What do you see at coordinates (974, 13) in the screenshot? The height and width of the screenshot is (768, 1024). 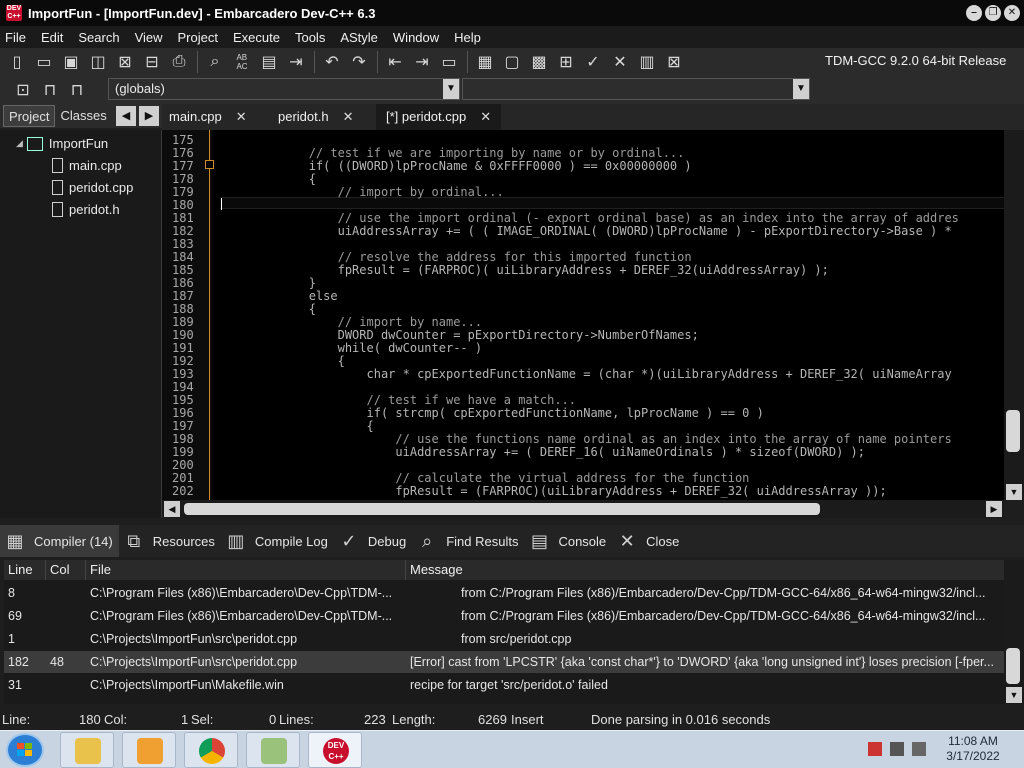 I see `minimize-button: –` at bounding box center [974, 13].